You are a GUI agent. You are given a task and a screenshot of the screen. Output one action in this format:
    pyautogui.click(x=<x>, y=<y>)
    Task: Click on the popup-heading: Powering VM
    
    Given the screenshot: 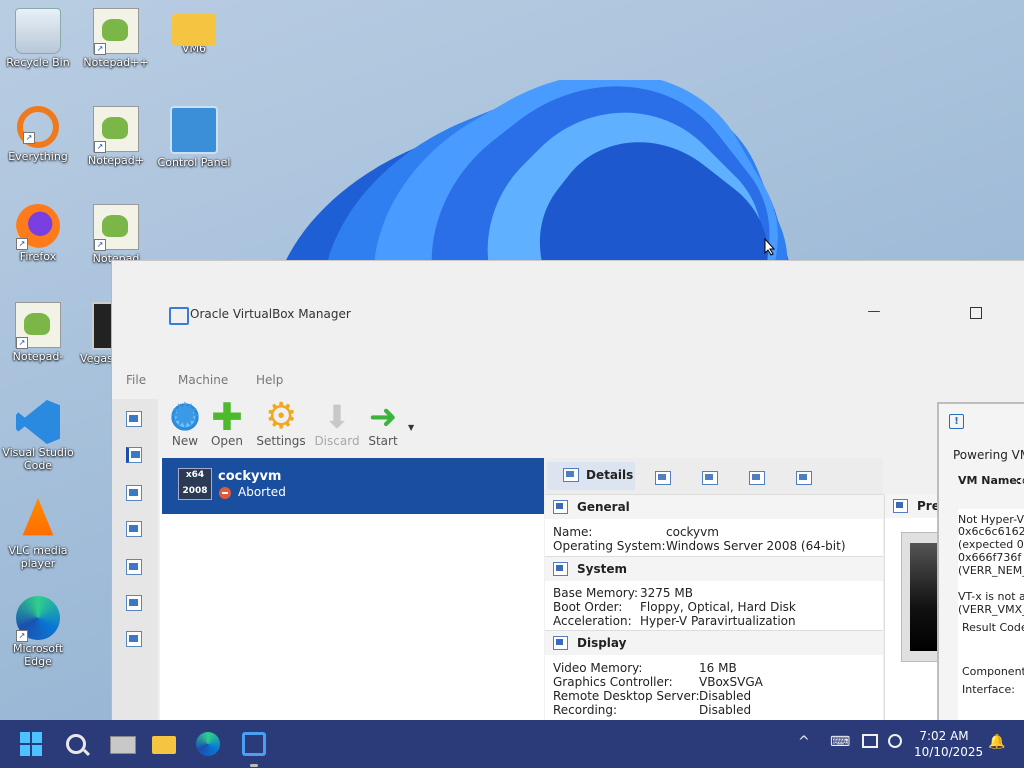 What is the action you would take?
    pyautogui.click(x=988, y=455)
    